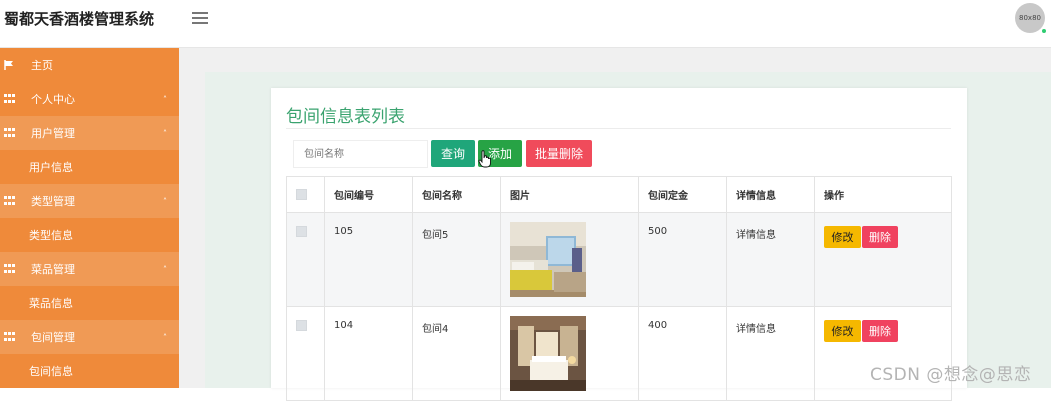 The image size is (1051, 401). What do you see at coordinates (89, 201) in the screenshot?
I see `sidebar-group-type-management: 类型管理 ˄` at bounding box center [89, 201].